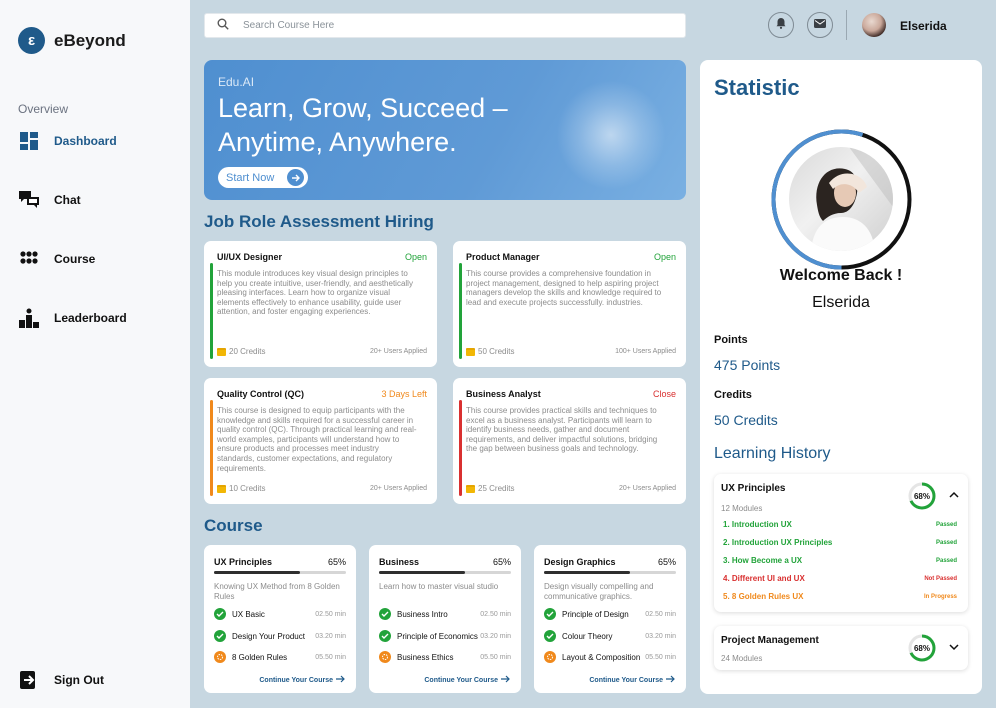 The height and width of the screenshot is (708, 996). Describe the element at coordinates (841, 302) in the screenshot. I see `welcome-user-name: Elserida` at that location.